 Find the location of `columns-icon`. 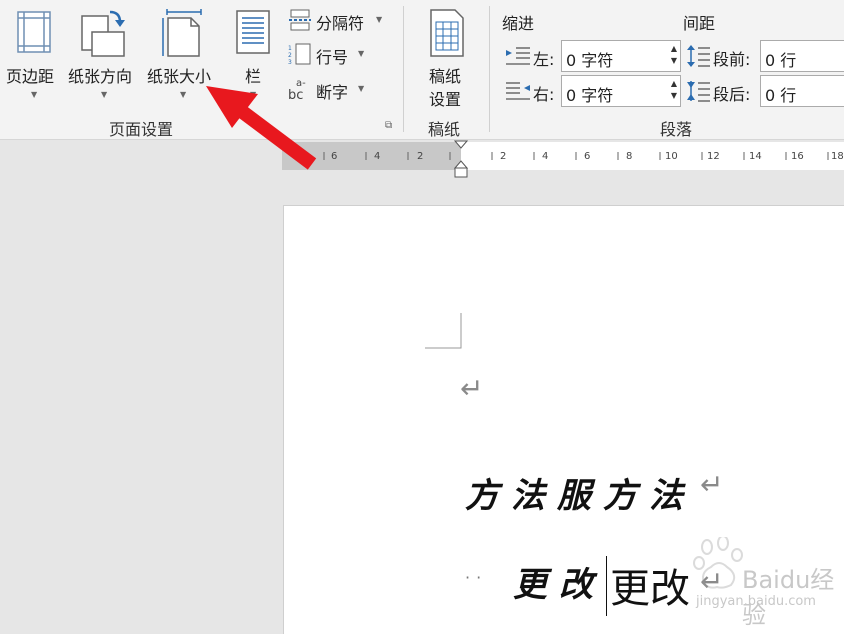

columns-icon is located at coordinates (253, 32).